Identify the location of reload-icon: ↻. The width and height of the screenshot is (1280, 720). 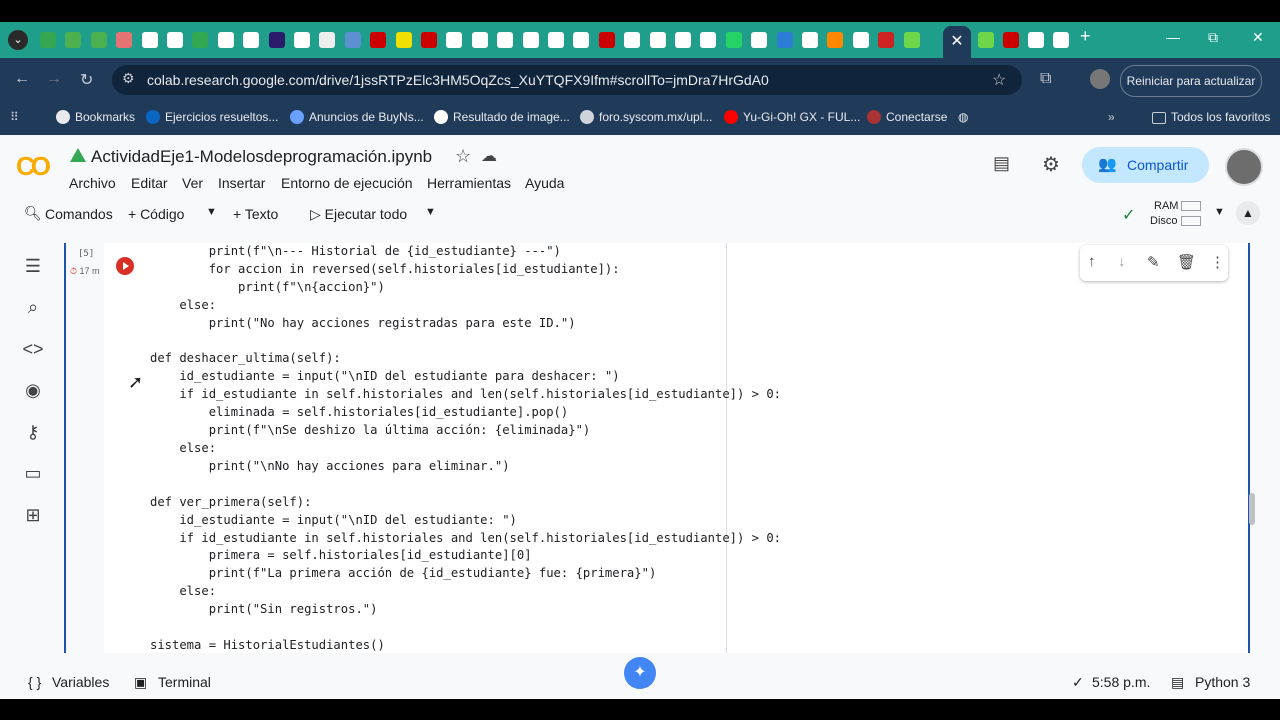
(86, 80).